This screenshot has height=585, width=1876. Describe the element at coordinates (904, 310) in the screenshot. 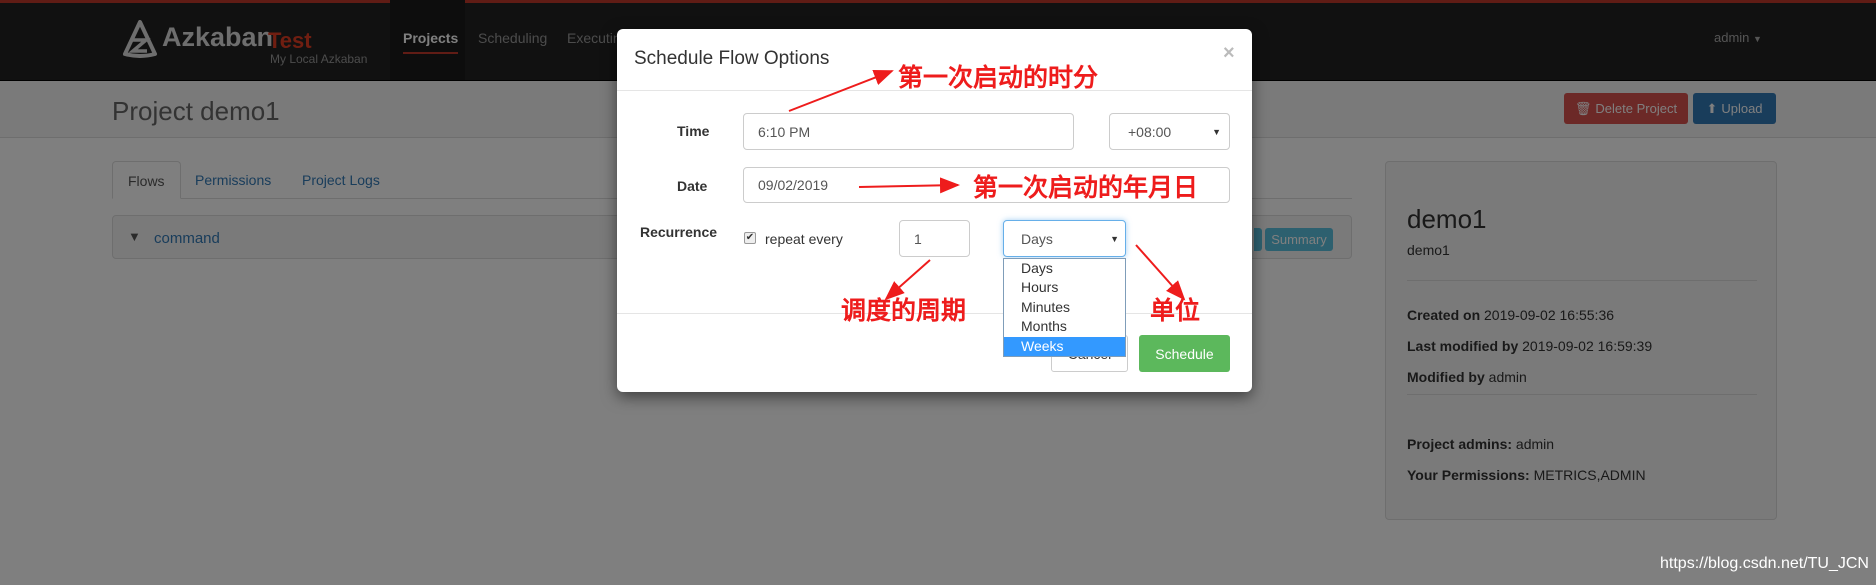

I see `annotation-period: 调度的周期` at that location.